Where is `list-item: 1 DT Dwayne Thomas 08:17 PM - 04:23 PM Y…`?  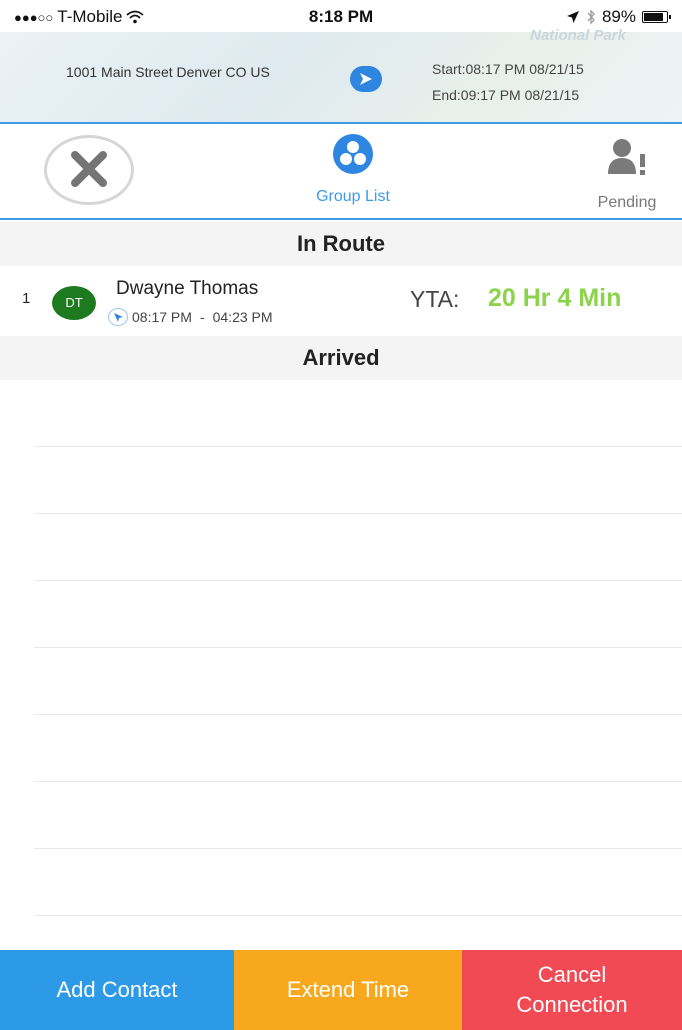 list-item: 1 DT Dwayne Thomas 08:17 PM - 04:23 PM Y… is located at coordinates (341, 300).